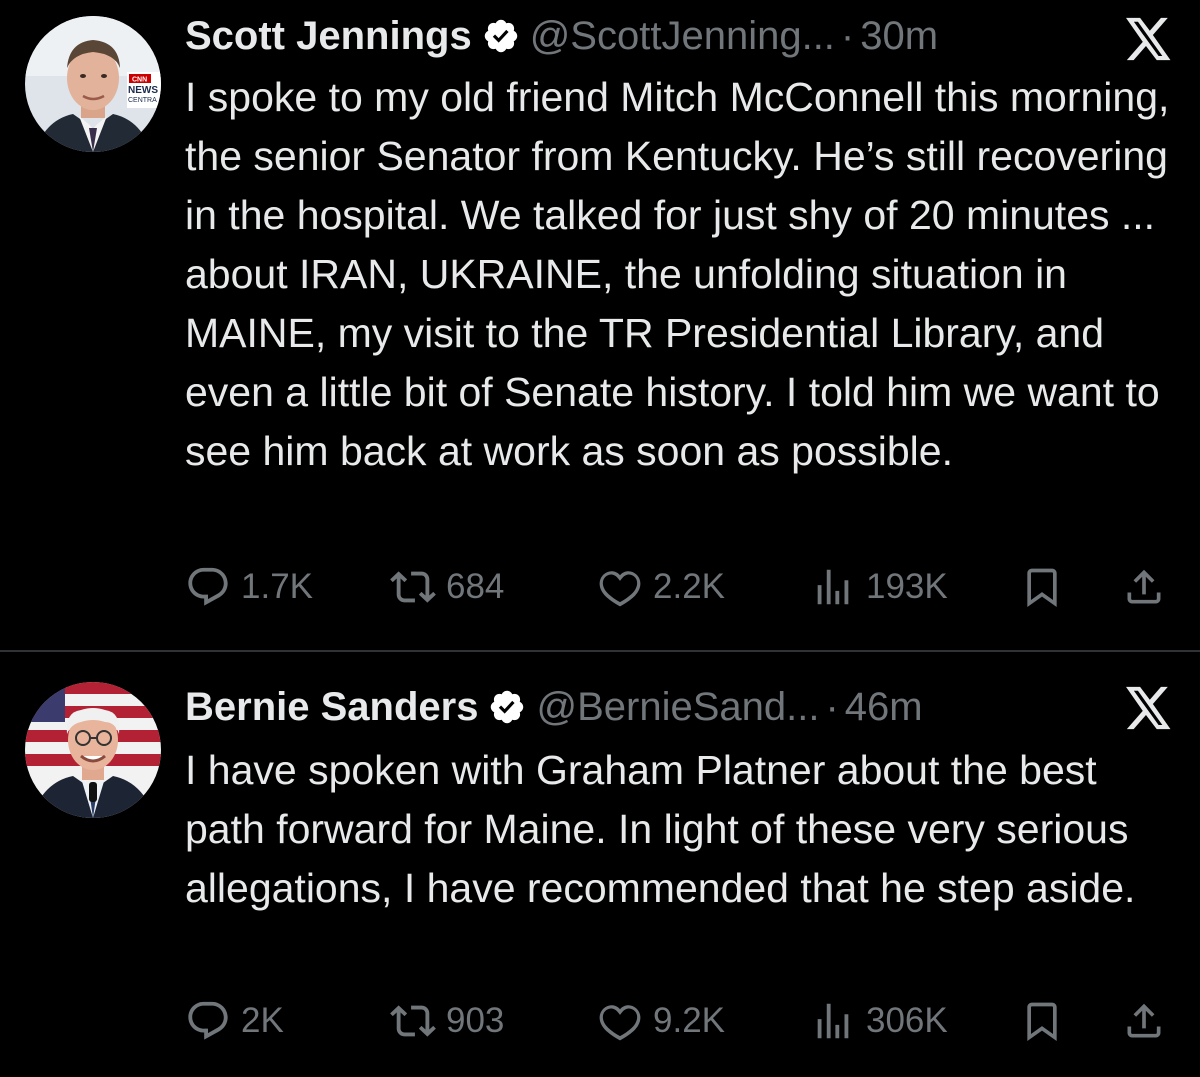 The width and height of the screenshot is (1200, 1077). Describe the element at coordinates (331, 707) in the screenshot. I see `display-name: Bernie Sanders` at that location.